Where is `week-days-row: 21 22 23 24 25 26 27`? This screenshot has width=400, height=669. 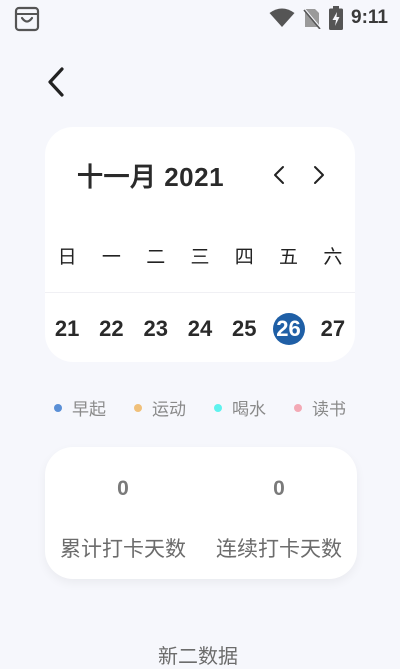
week-days-row: 21 22 23 24 25 26 27 is located at coordinates (200, 329).